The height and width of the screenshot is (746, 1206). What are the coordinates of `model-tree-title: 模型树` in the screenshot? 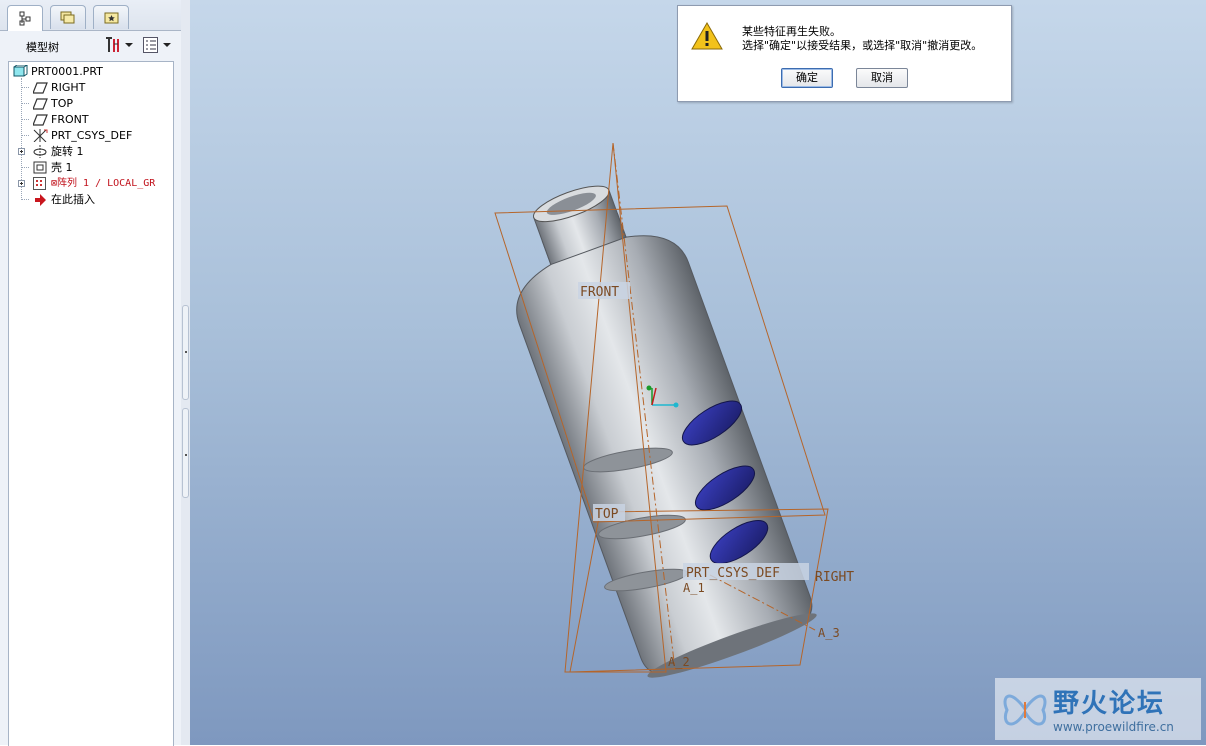 It's located at (42, 47).